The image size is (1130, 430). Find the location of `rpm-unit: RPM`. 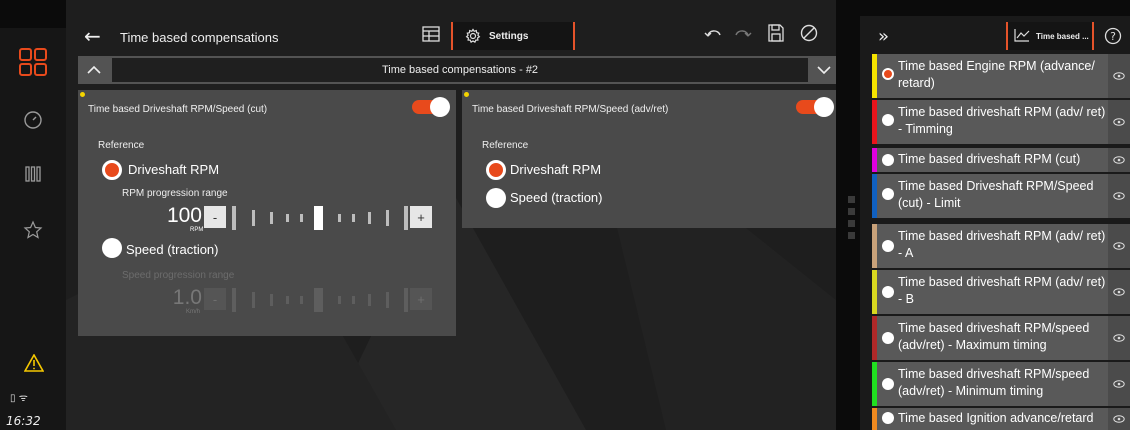

rpm-unit: RPM is located at coordinates (197, 230).